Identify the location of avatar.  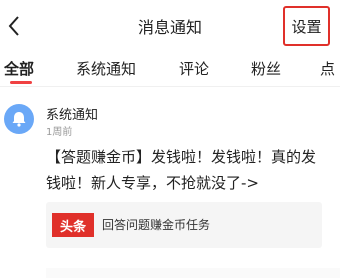
(19, 119).